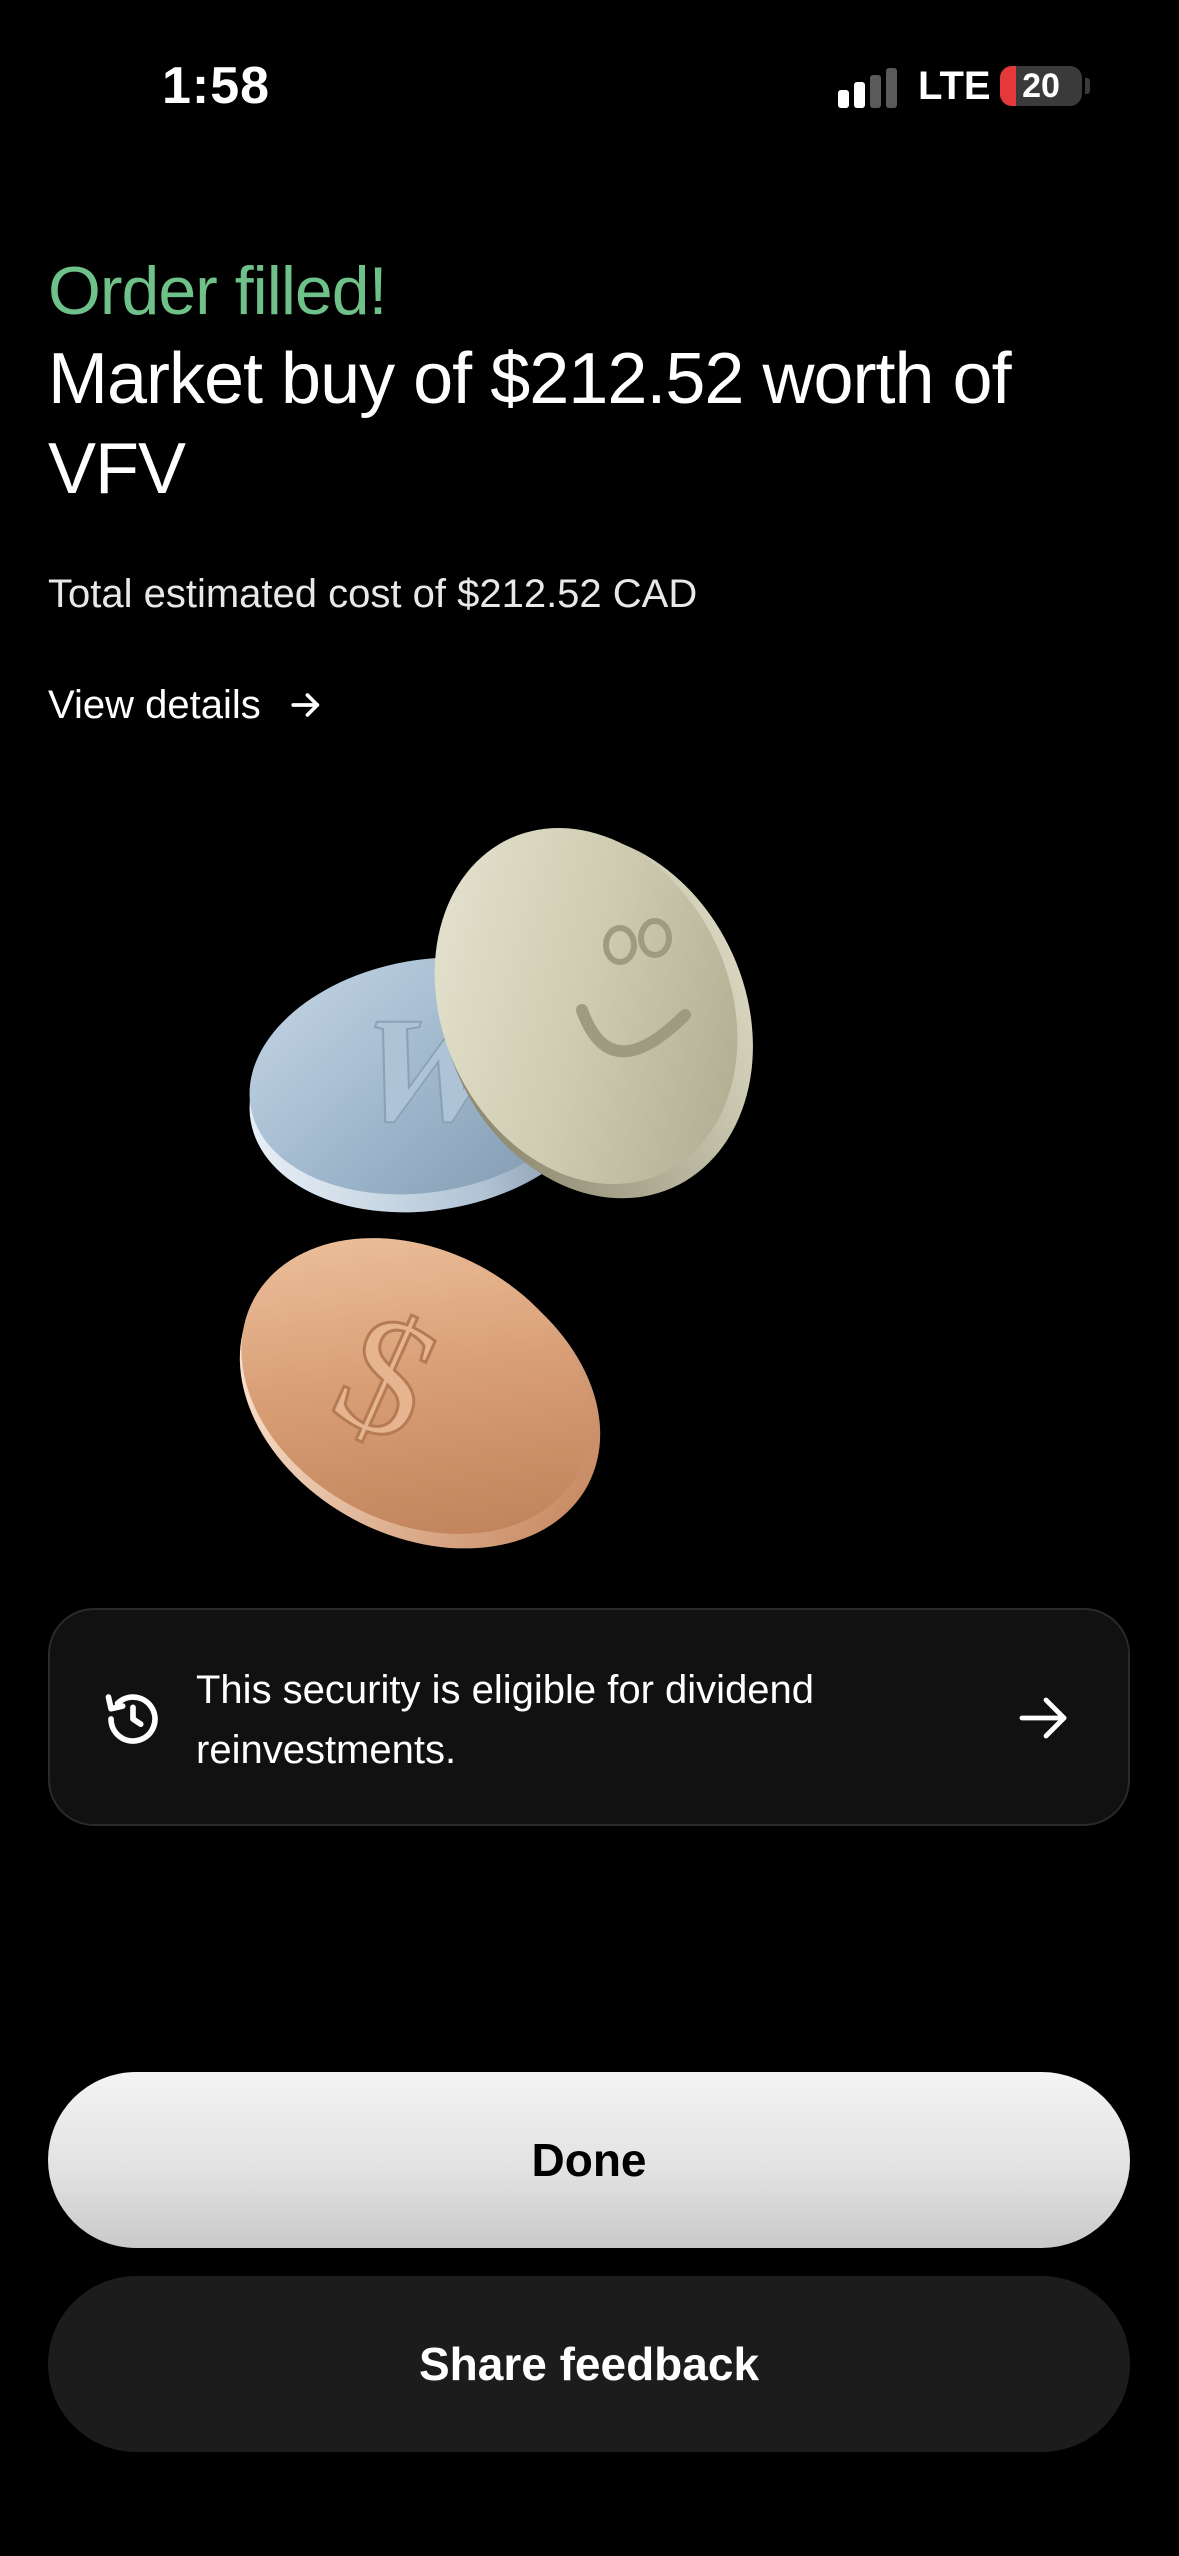 Image resolution: width=1179 pixels, height=2556 pixels. What do you see at coordinates (530, 424) in the screenshot?
I see `page-title: Market buy of $212.52 worth of VFV` at bounding box center [530, 424].